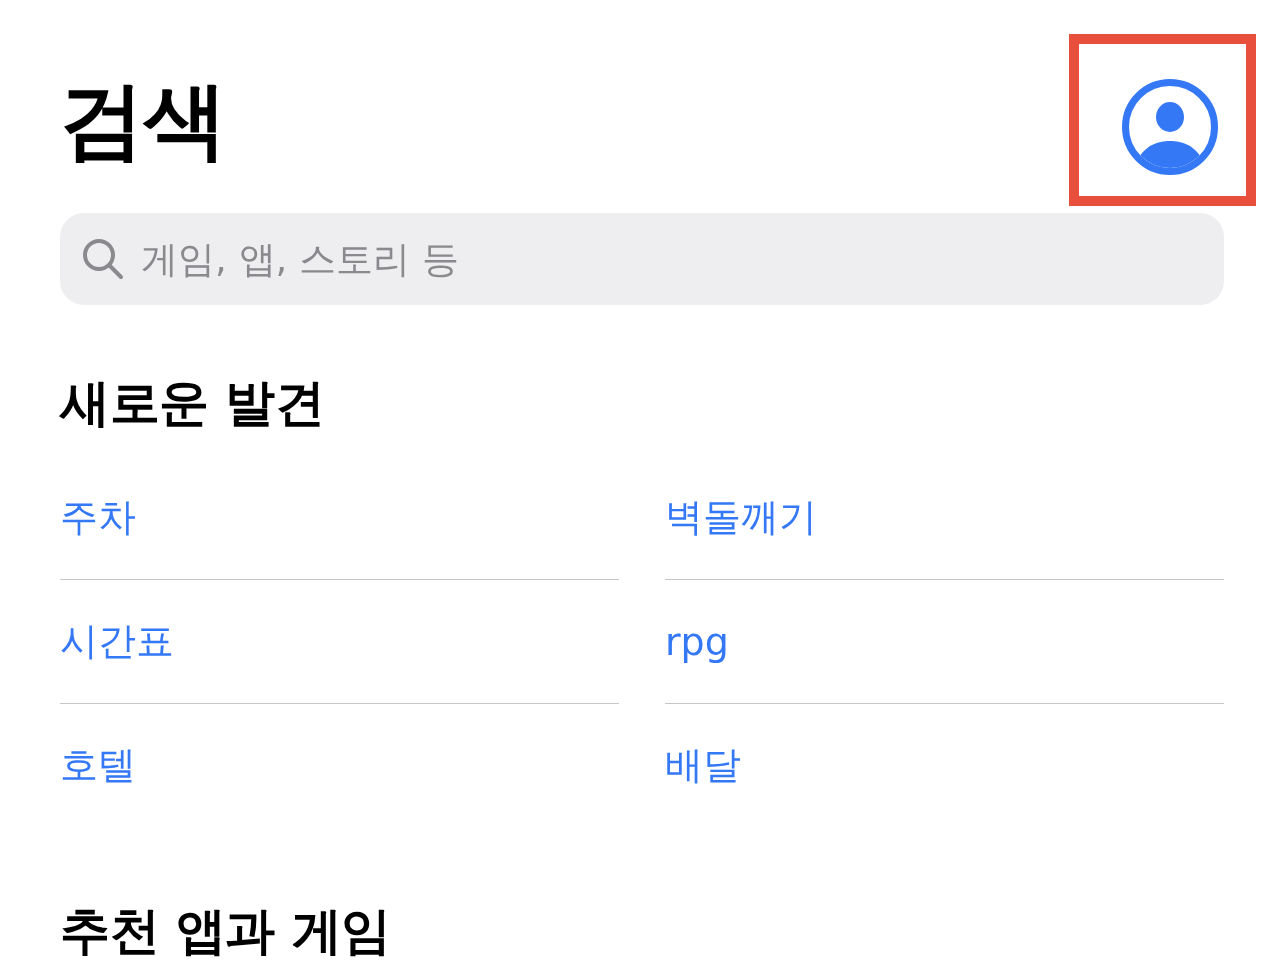  What do you see at coordinates (103, 259) in the screenshot?
I see `search-icon` at bounding box center [103, 259].